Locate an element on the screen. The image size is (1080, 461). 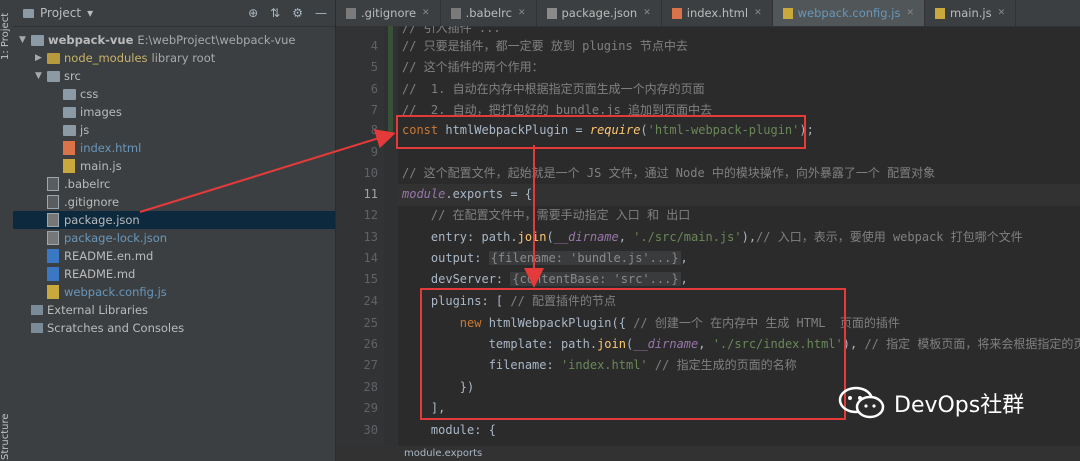
tree-item: ▶ node_modules library root is located at coordinates (174, 58).